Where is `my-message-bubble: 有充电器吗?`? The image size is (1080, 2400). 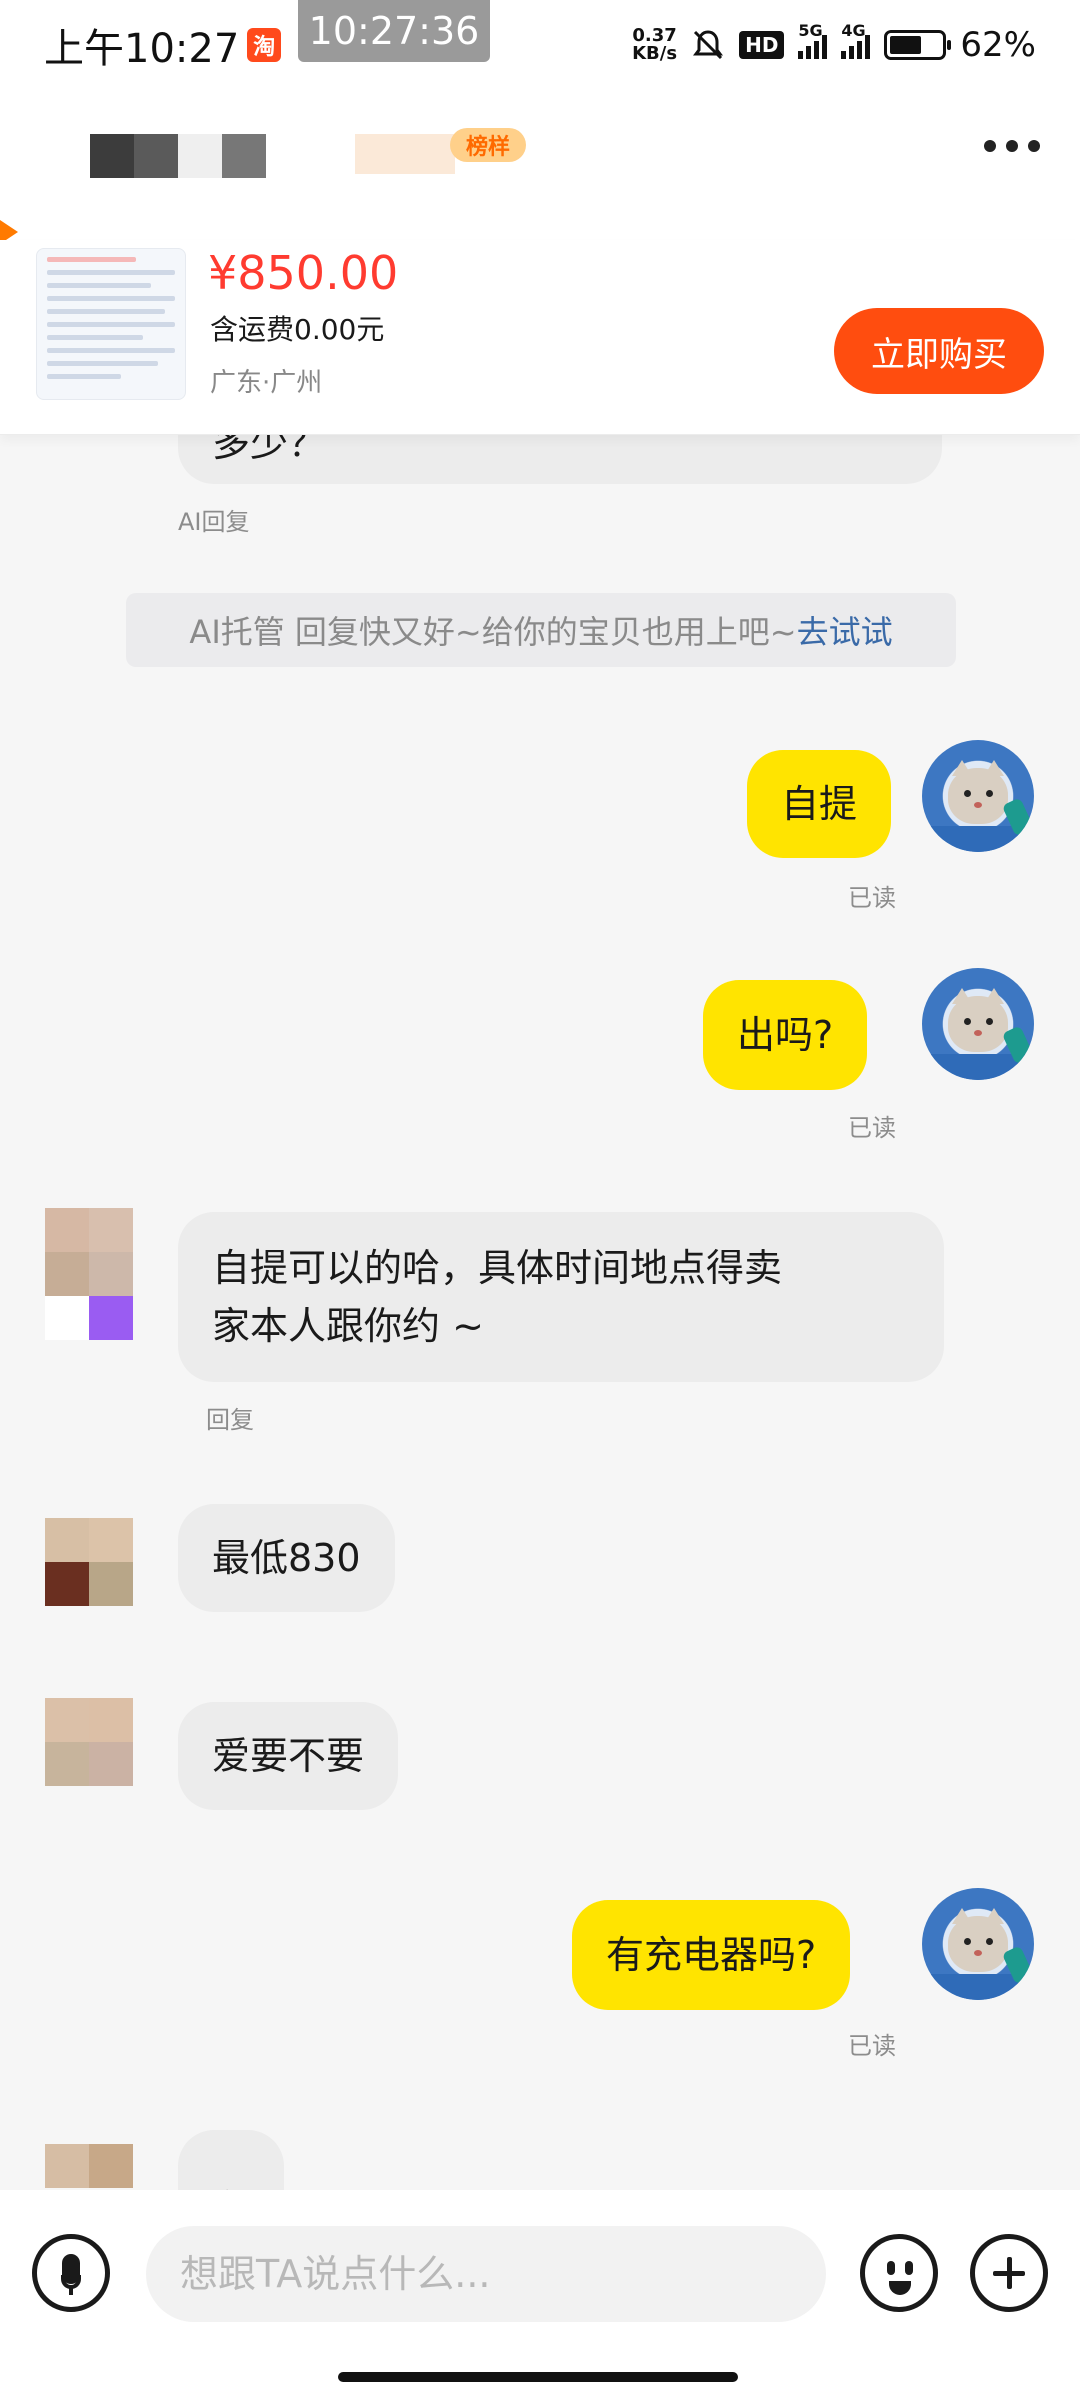
my-message-bubble: 有充电器吗? is located at coordinates (711, 1955).